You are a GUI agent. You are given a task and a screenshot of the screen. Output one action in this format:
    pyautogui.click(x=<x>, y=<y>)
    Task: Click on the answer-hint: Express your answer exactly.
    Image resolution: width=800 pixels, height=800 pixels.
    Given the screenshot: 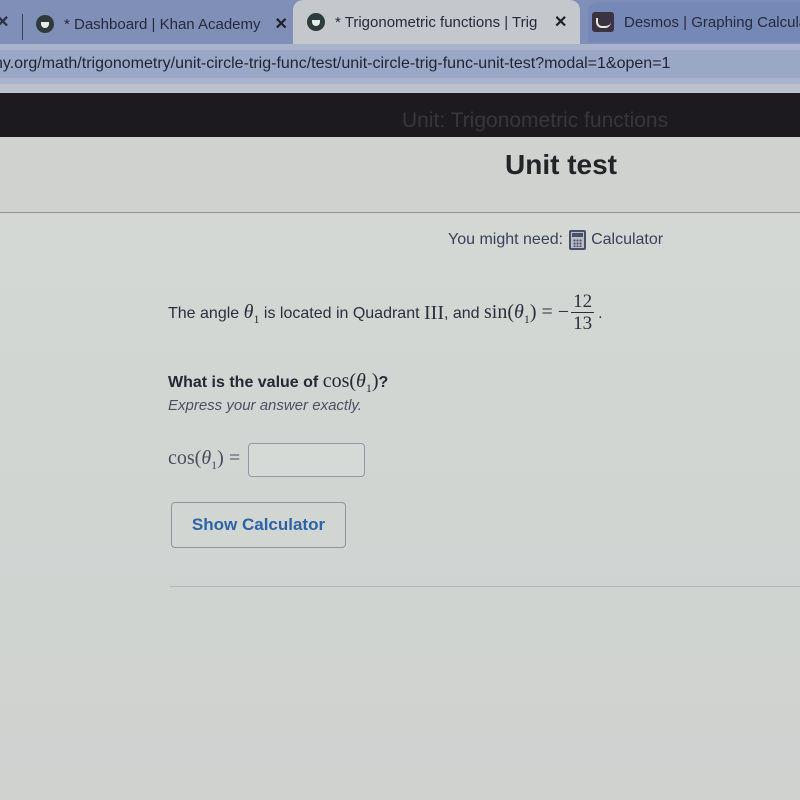 What is the action you would take?
    pyautogui.click(x=265, y=405)
    